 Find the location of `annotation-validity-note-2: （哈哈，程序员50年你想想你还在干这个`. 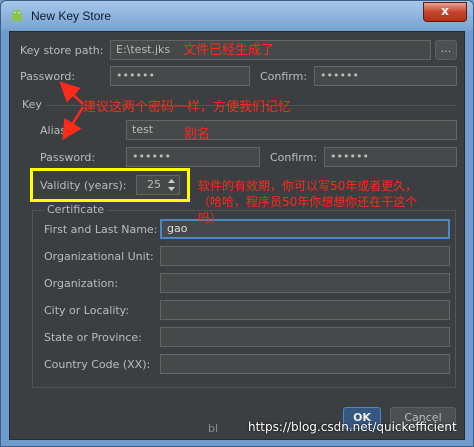

annotation-validity-note-2: （哈哈，程序员50年你想想你还在干这个 is located at coordinates (308, 202).